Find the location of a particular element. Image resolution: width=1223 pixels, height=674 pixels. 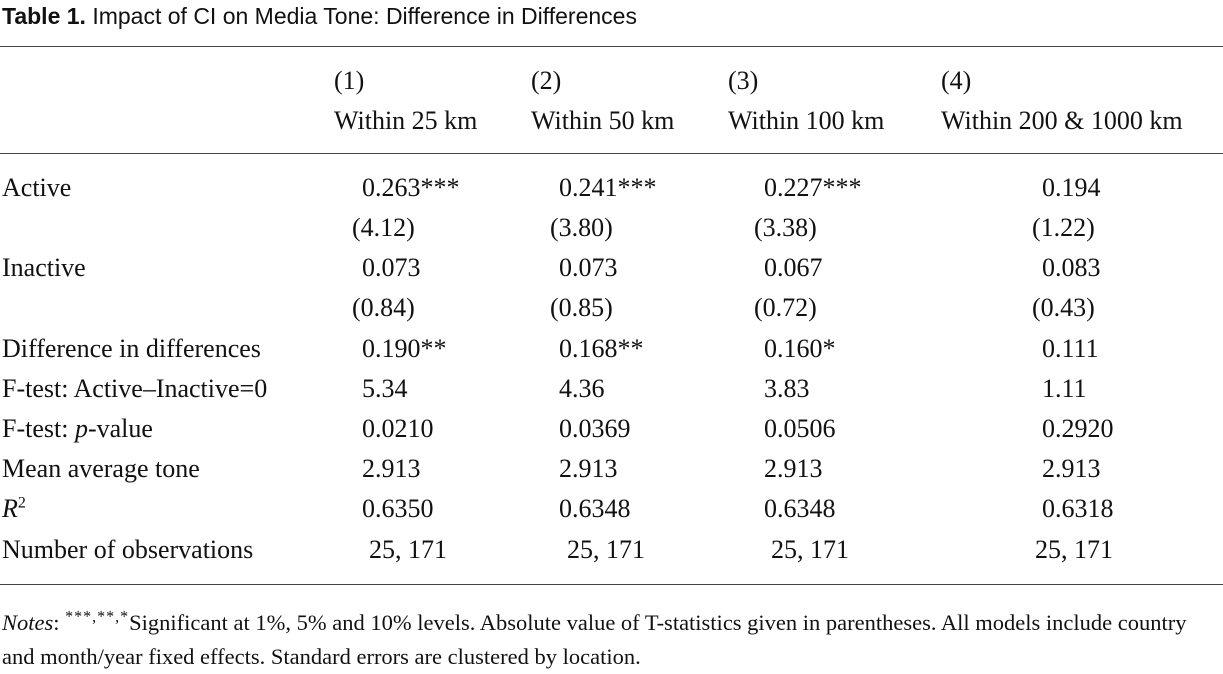

table-cell: (4.12) is located at coordinates (383, 227).